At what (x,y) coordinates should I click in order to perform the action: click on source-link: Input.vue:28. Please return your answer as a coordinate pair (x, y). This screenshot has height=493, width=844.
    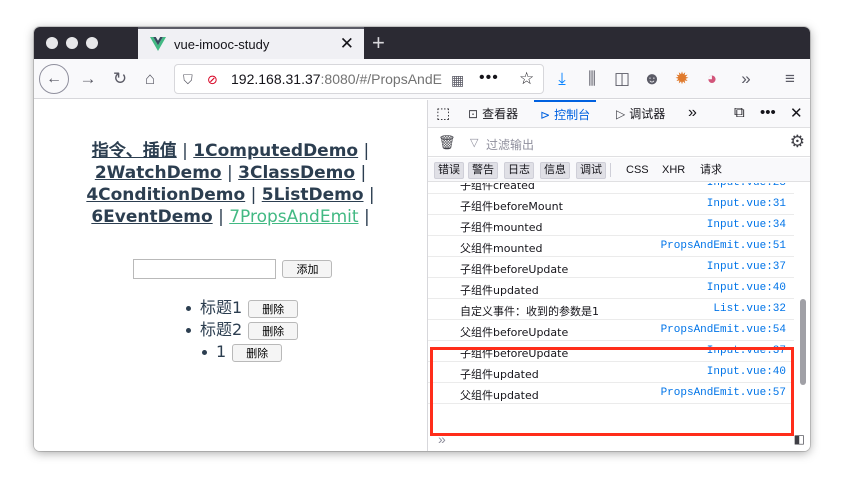
    Looking at the image, I should click on (746, 186).